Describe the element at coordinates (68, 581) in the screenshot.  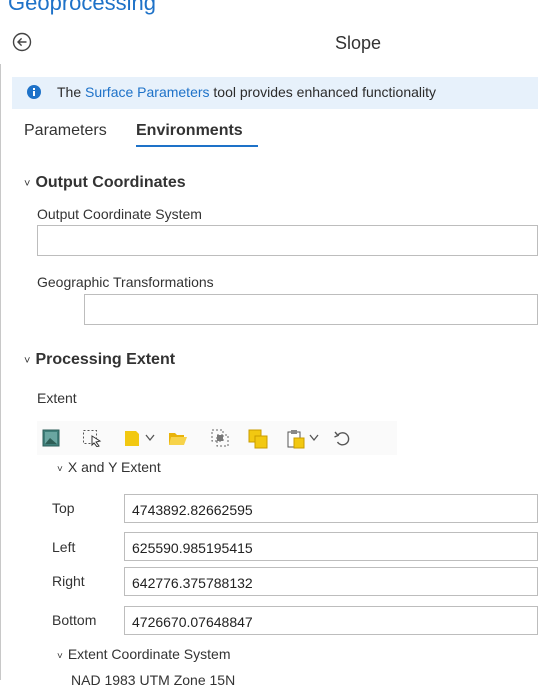
I see `extent-right-label: Right` at that location.